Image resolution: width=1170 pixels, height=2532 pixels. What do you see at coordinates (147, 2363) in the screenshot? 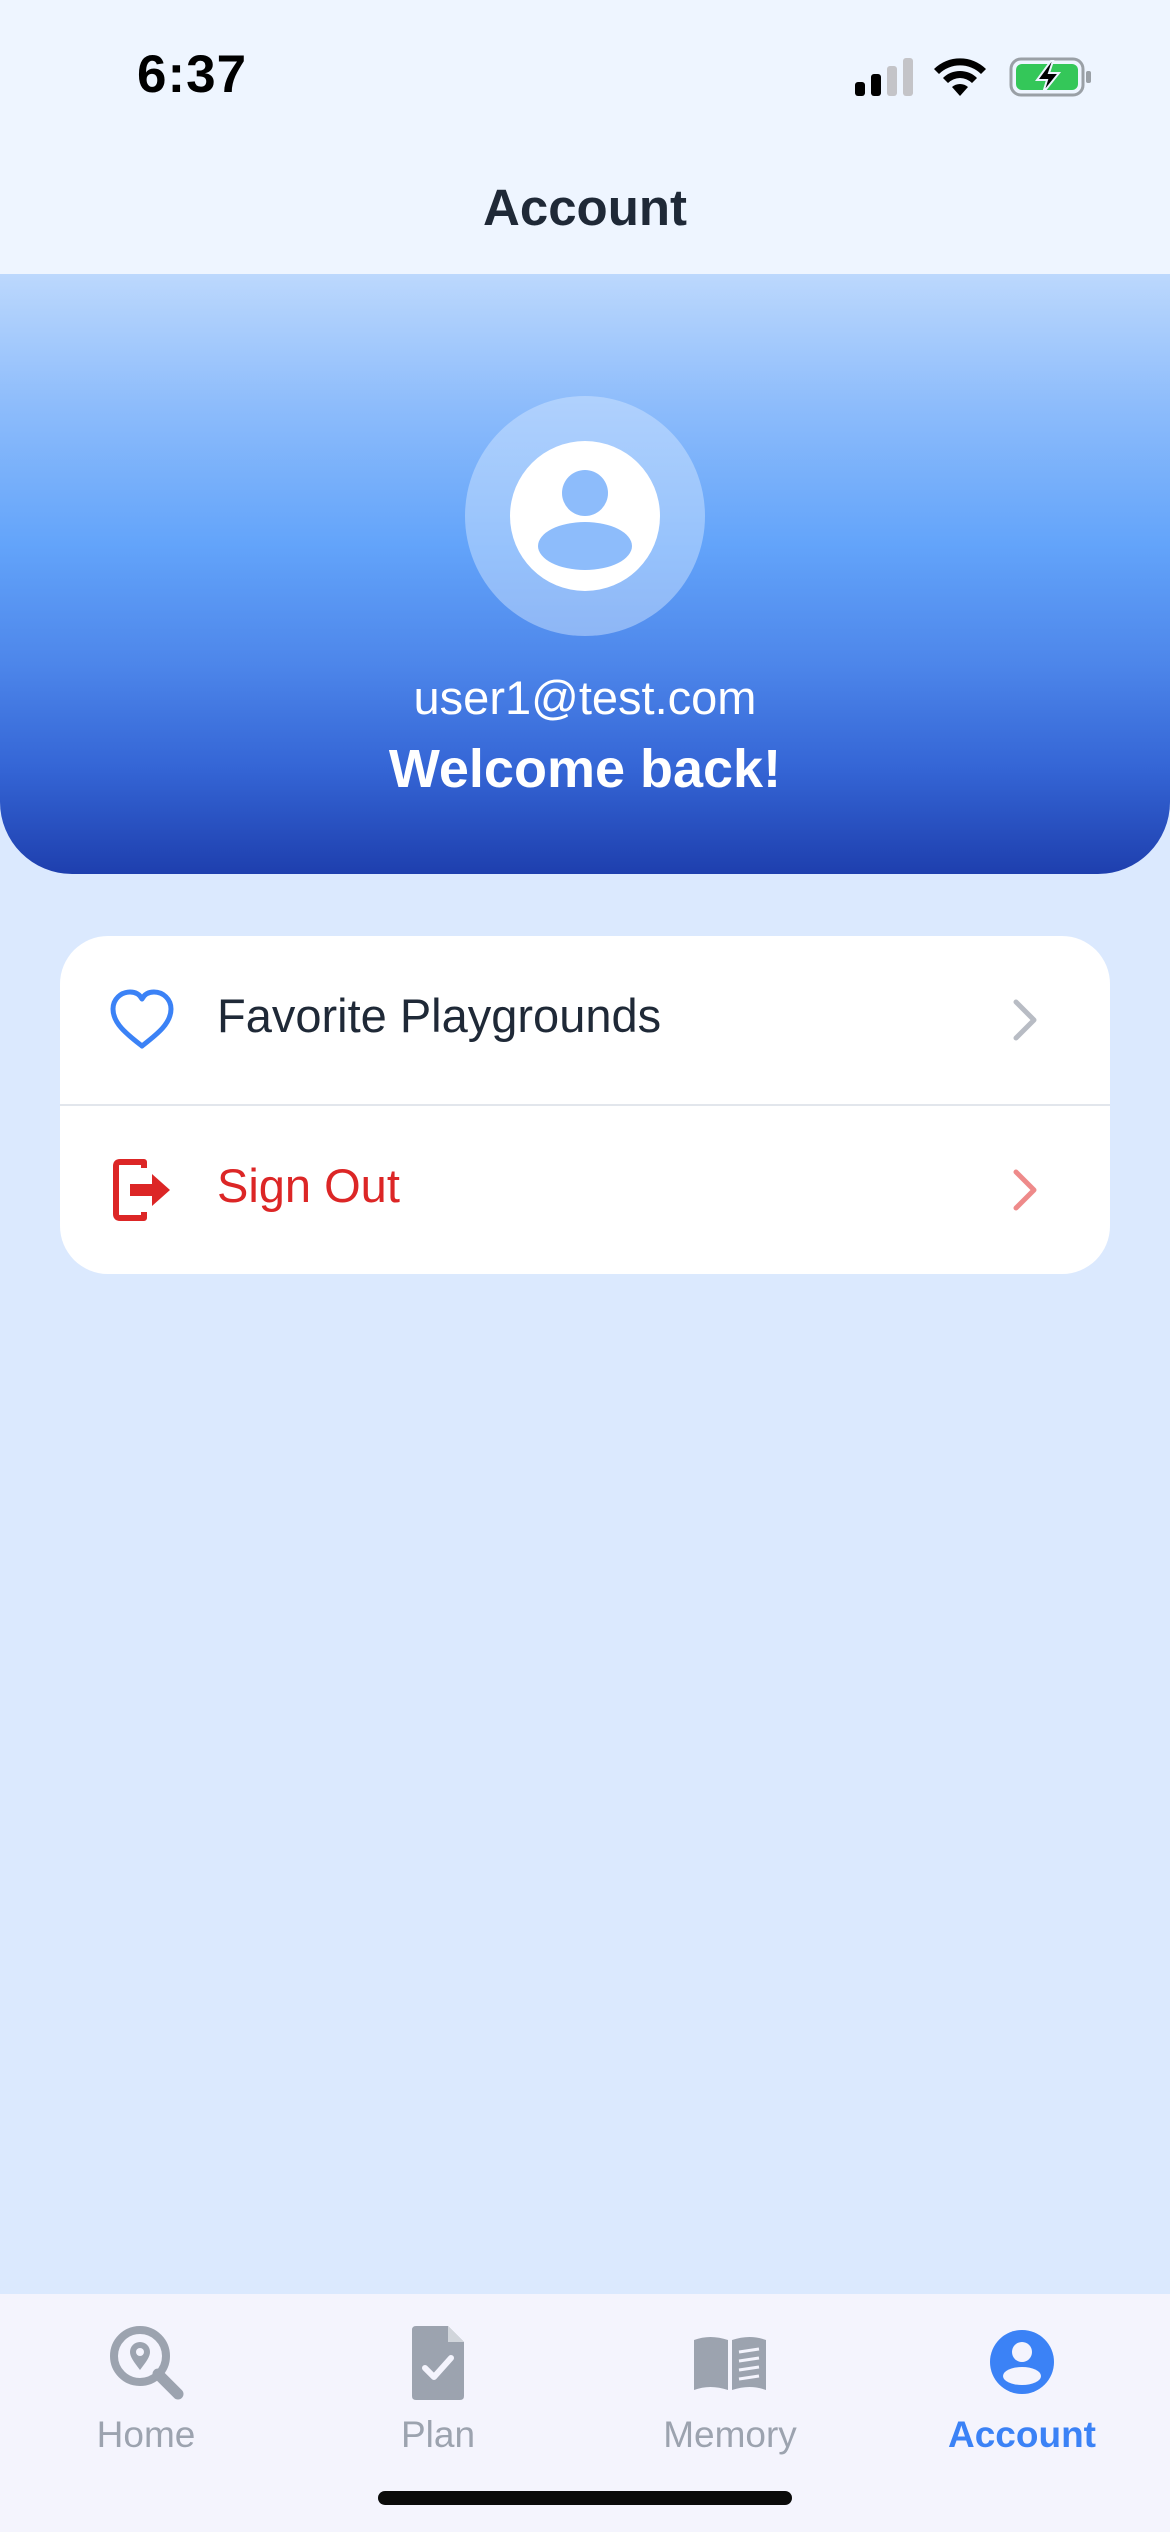
I see `search-location-icon` at bounding box center [147, 2363].